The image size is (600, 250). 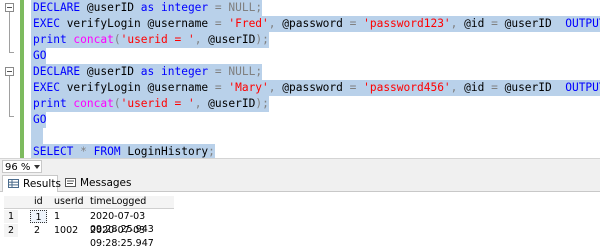 I want to click on results-tabs: Results Messages, so click(x=300, y=183).